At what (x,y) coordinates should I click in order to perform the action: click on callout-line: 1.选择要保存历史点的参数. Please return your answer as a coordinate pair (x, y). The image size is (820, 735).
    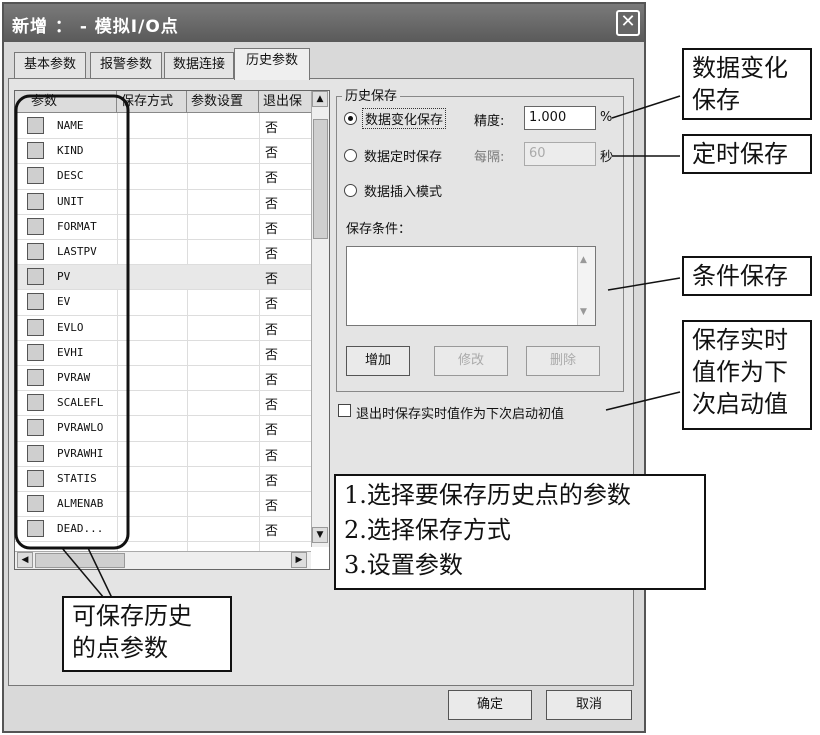
    Looking at the image, I should click on (487, 495).